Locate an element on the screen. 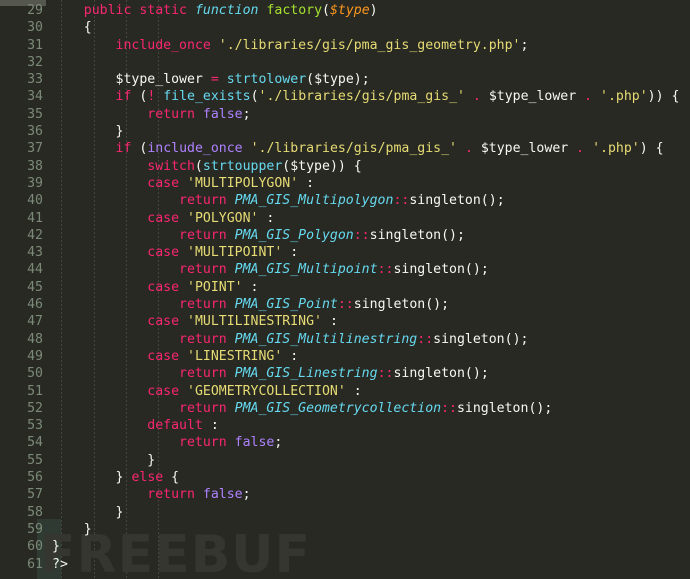  code-line: 56 } else { is located at coordinates (345, 477).